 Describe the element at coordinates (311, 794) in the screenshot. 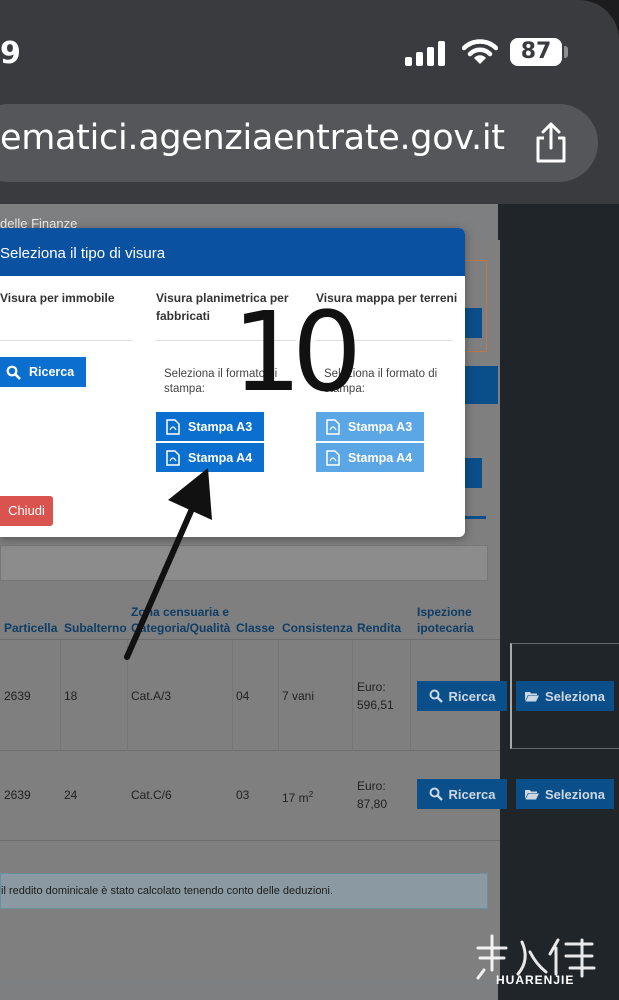

I see `consistenza-superscript: 2` at that location.